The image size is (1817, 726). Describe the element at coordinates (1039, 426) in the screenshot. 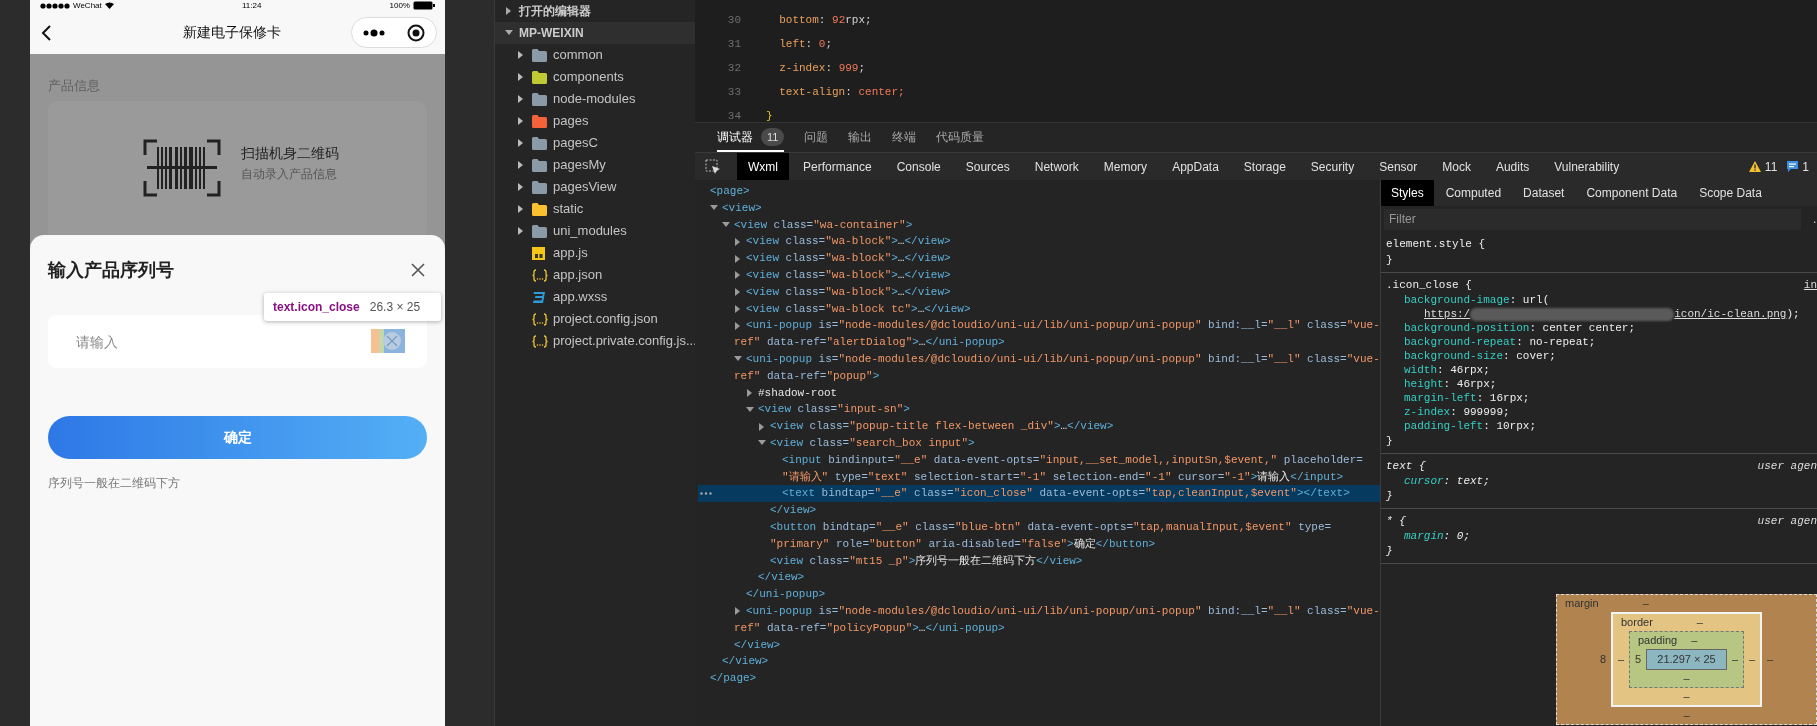

I see `dom-tree-row: <view class="popup-title flex-between _div">…</view>` at that location.